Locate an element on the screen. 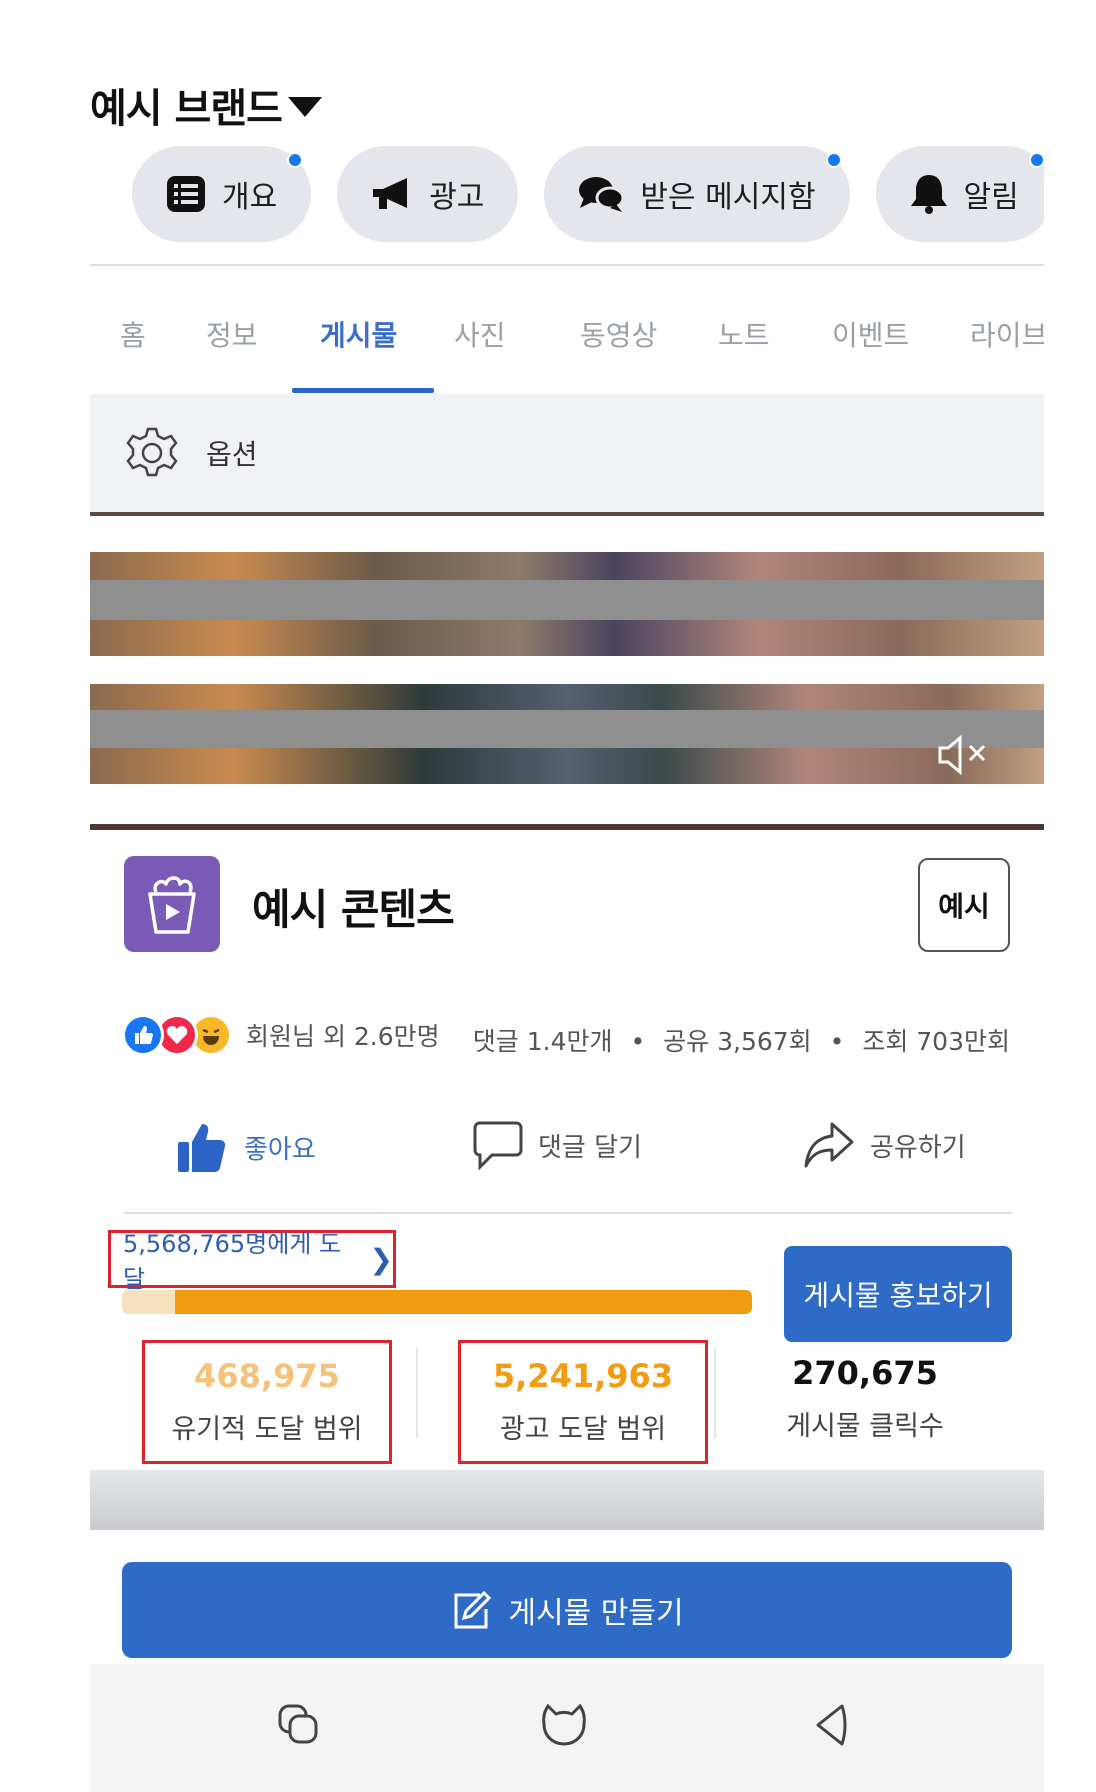 The width and height of the screenshot is (1096, 1792). home-icon is located at coordinates (564, 1725).